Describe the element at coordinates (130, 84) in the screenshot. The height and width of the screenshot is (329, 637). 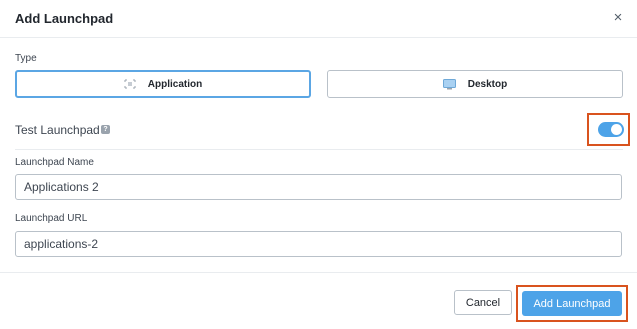
I see `application-icon` at that location.